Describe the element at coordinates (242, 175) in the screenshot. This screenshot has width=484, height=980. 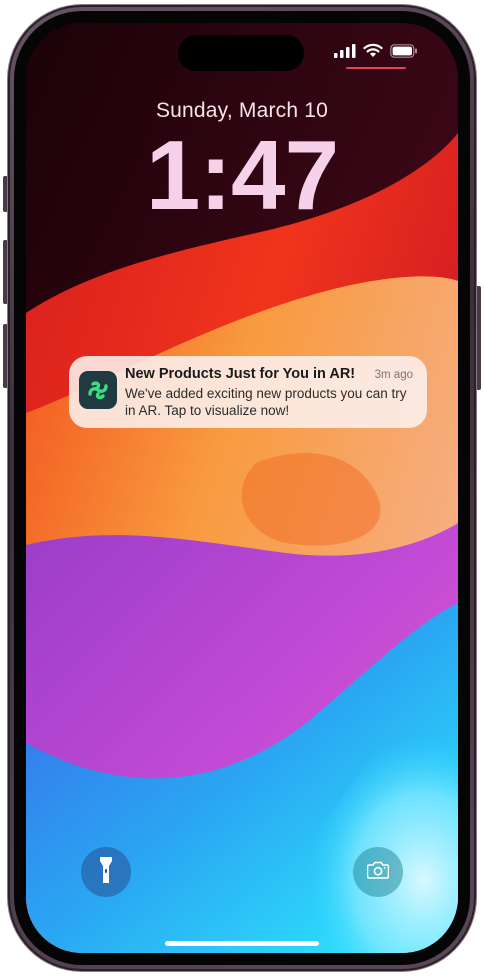
I see `lockscreen-clock: 1:47` at that location.